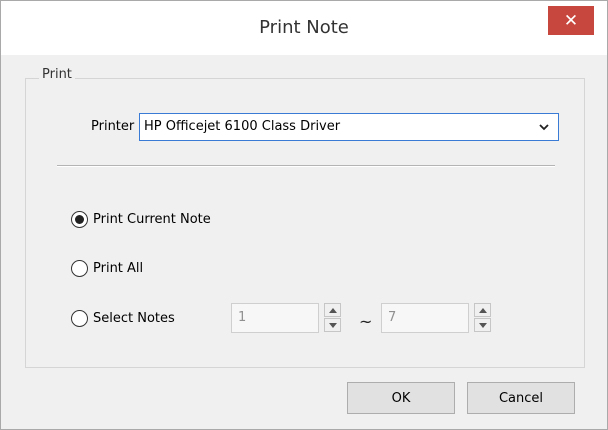 Image resolution: width=608 pixels, height=430 pixels. I want to click on from-note-up-button, so click(332, 310).